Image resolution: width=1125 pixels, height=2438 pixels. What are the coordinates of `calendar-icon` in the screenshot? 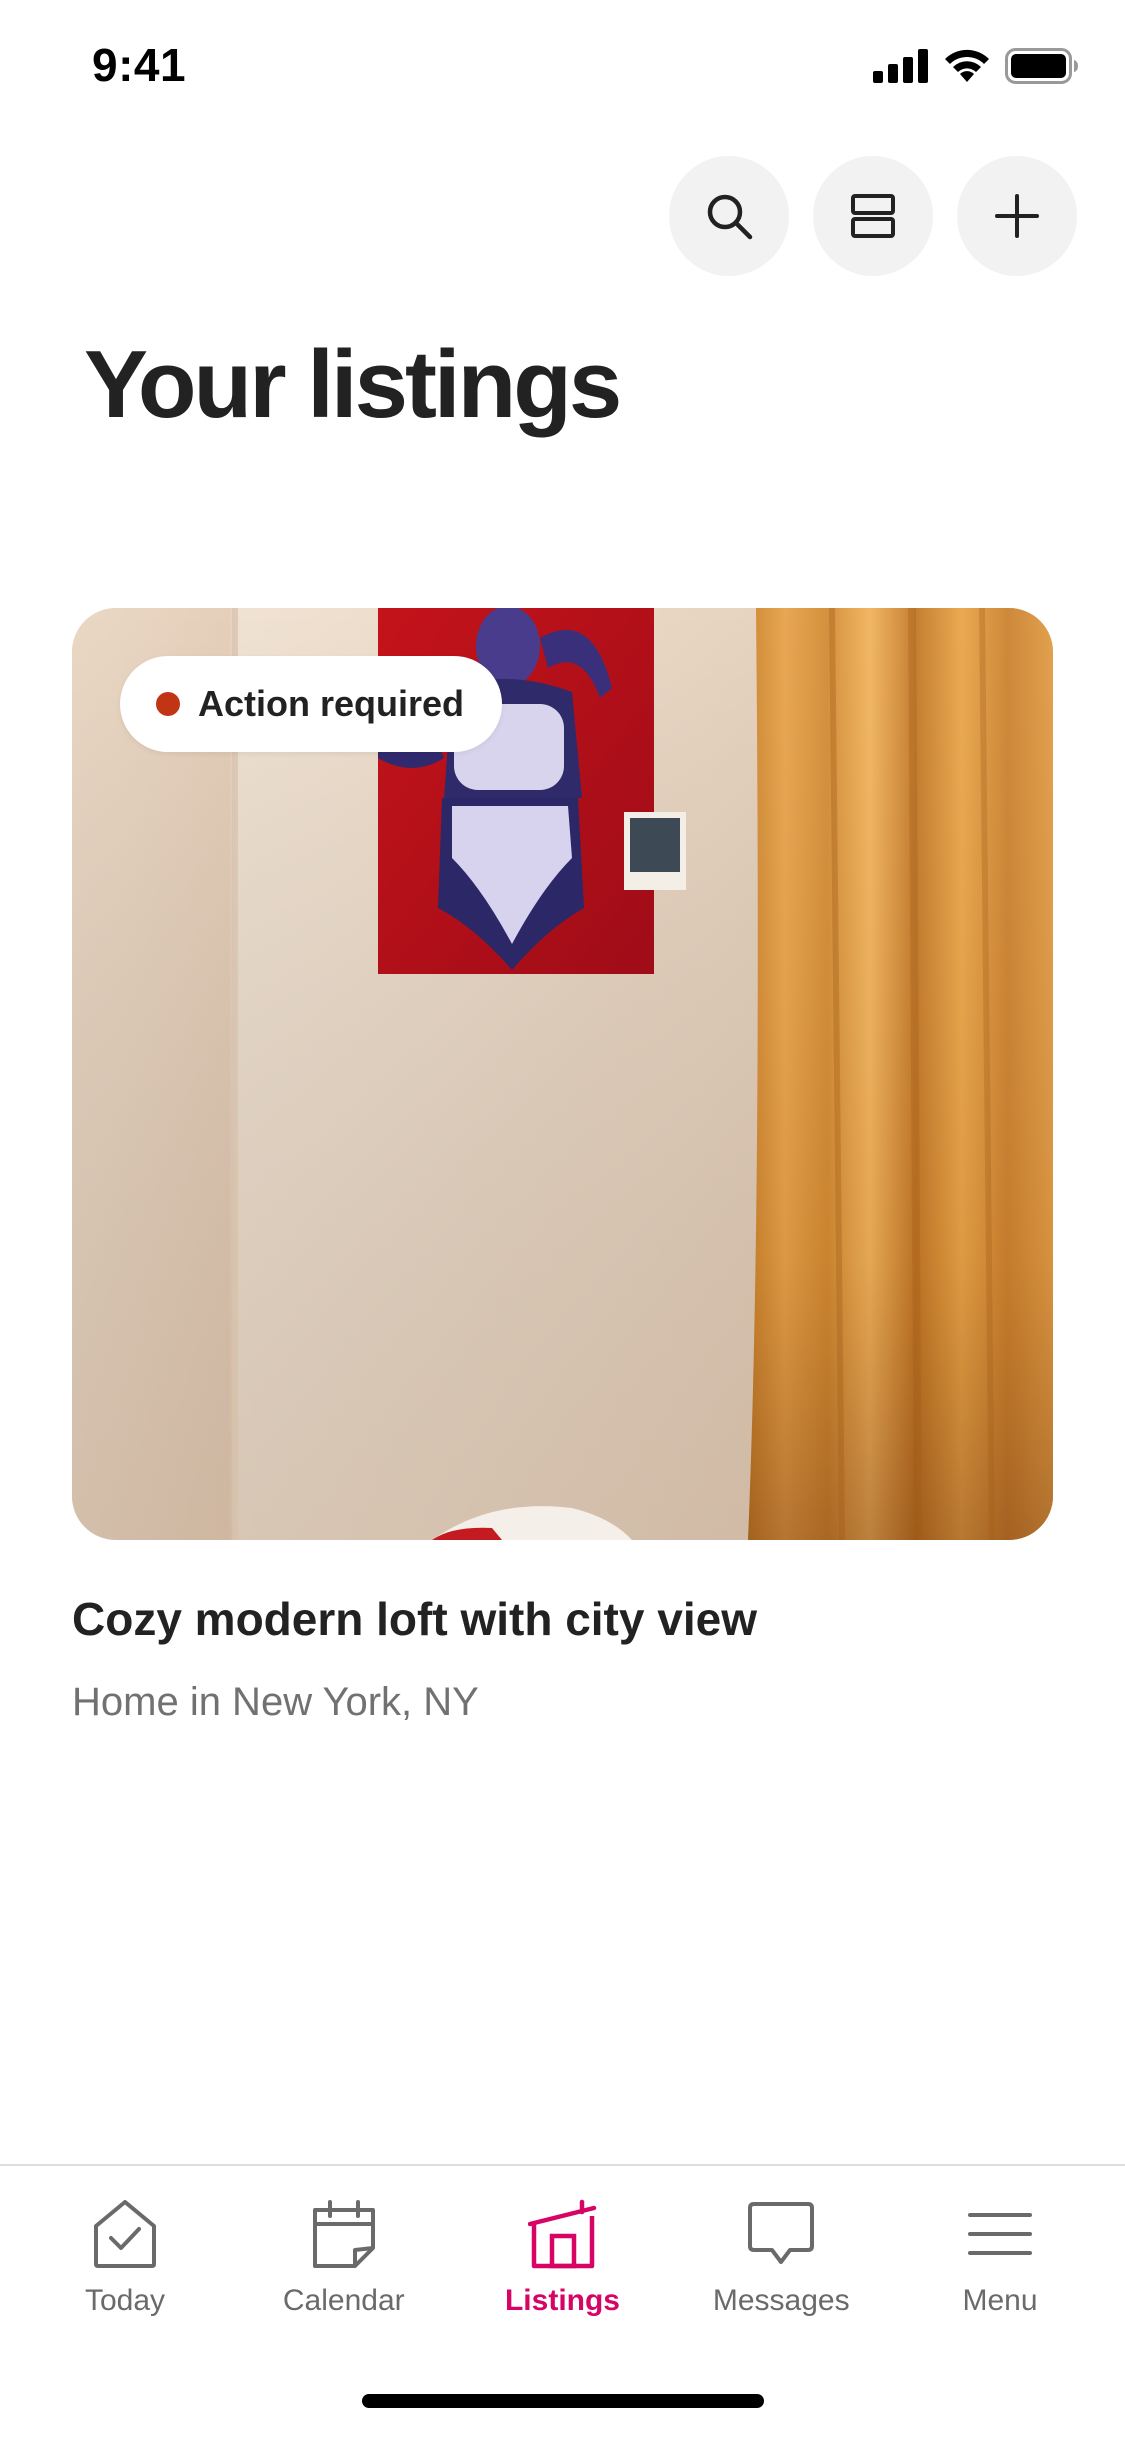 It's located at (343, 2234).